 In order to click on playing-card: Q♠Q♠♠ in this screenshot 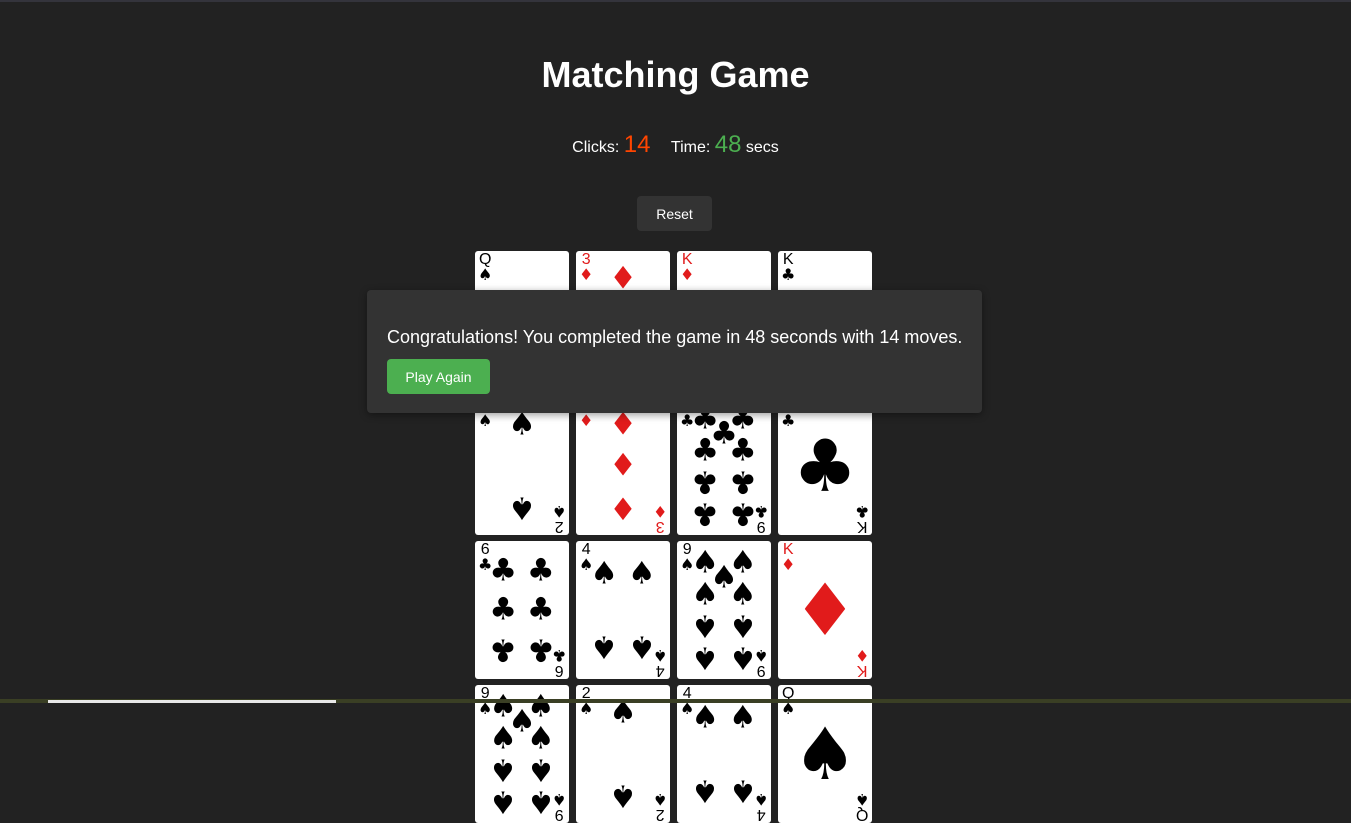, I will do `click(825, 754)`.